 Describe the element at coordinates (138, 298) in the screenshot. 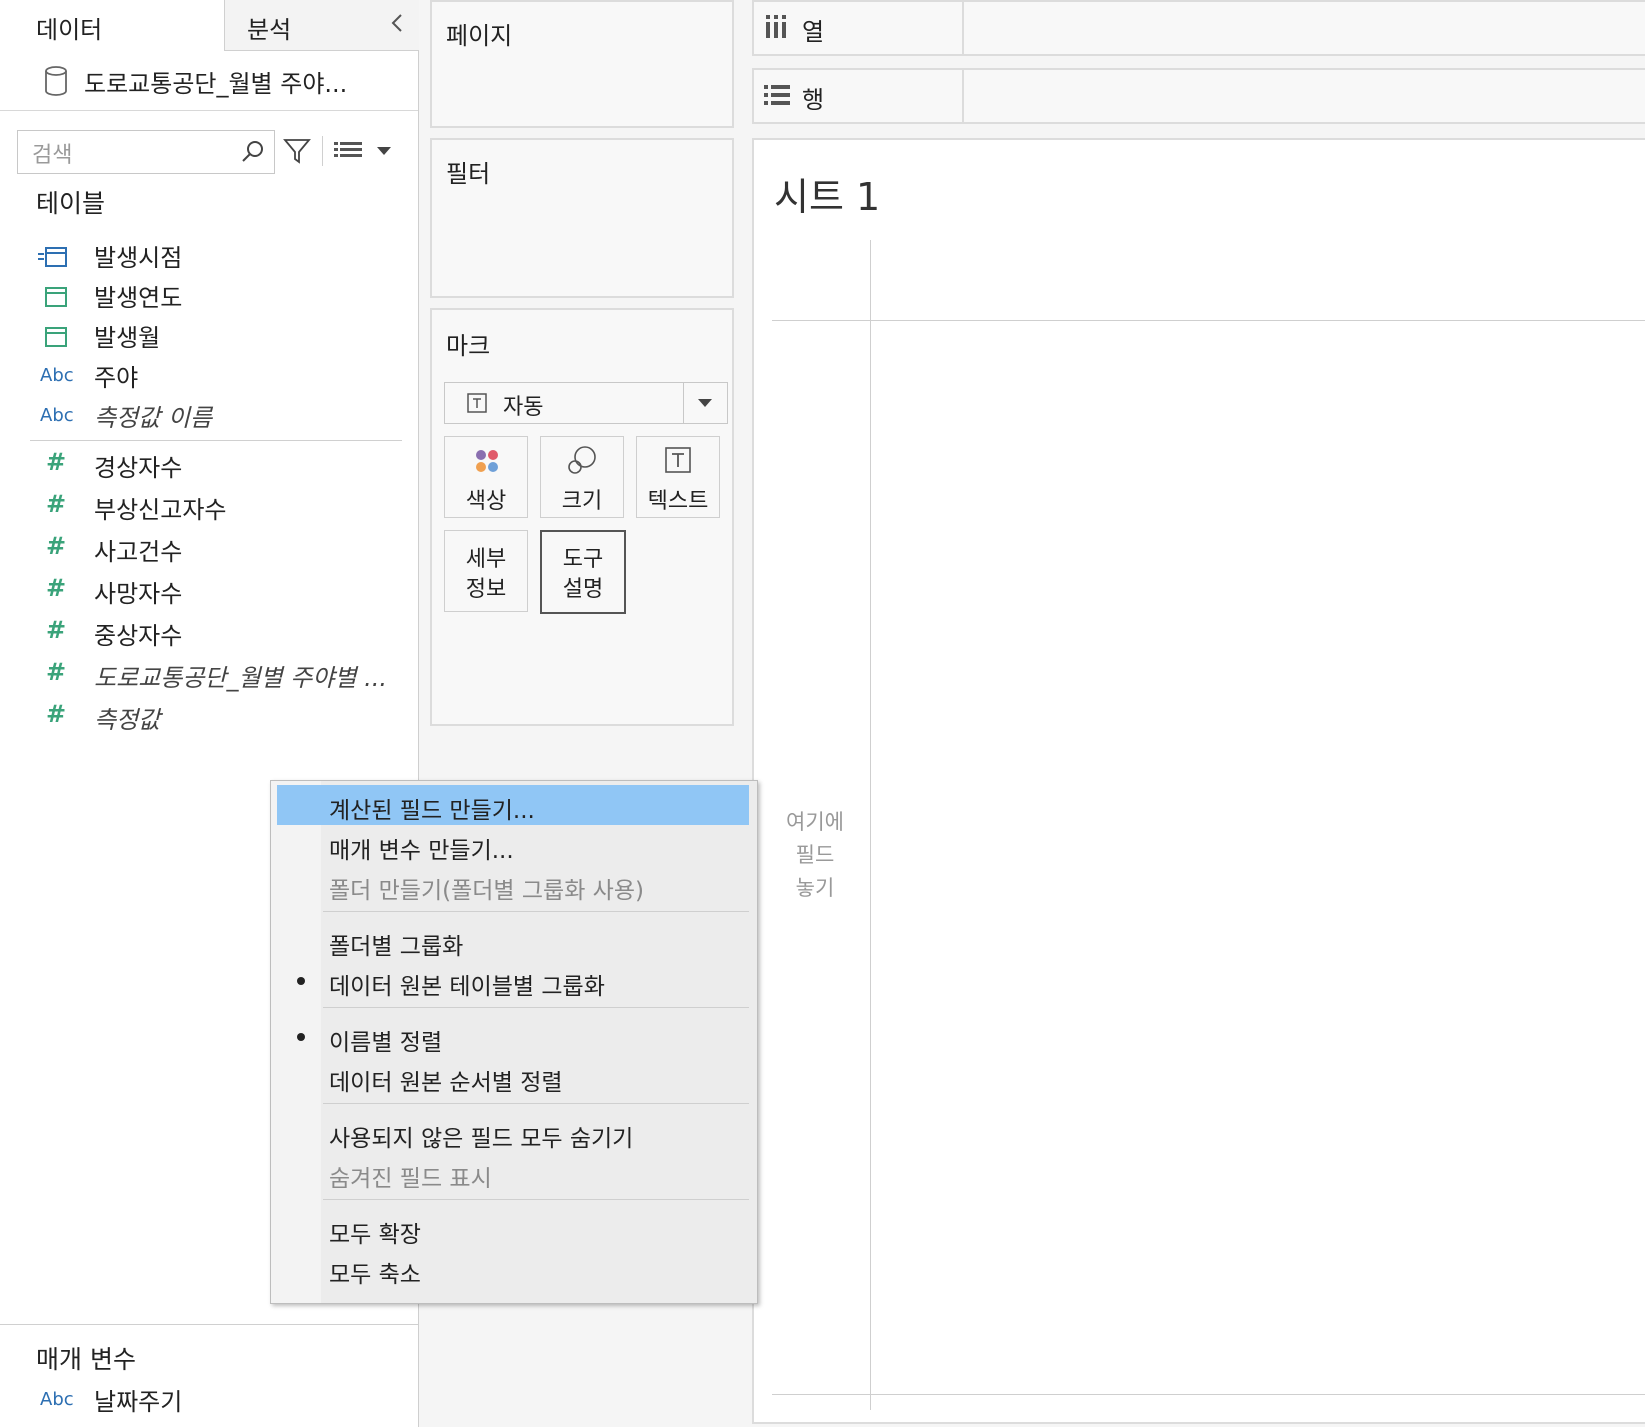

I see `field-label: 발생연도` at that location.